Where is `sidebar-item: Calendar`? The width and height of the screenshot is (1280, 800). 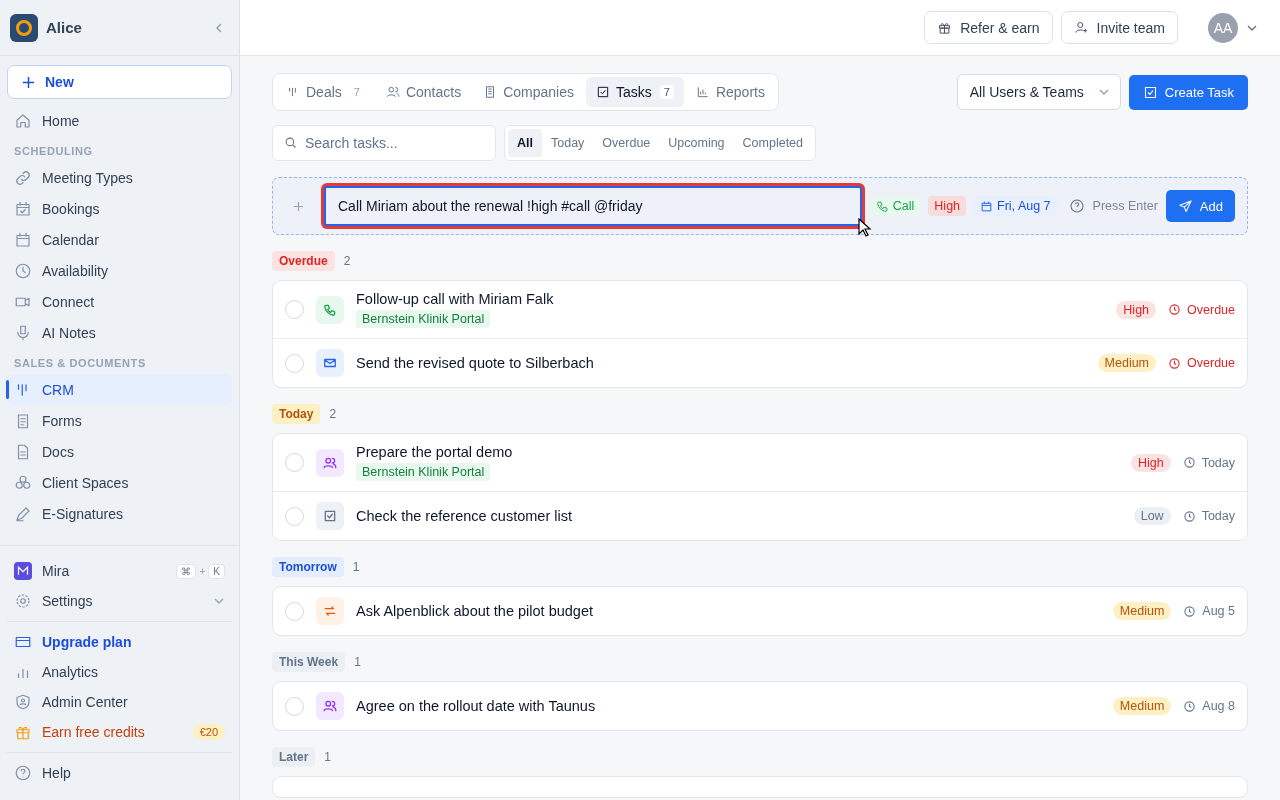 sidebar-item: Calendar is located at coordinates (119, 239).